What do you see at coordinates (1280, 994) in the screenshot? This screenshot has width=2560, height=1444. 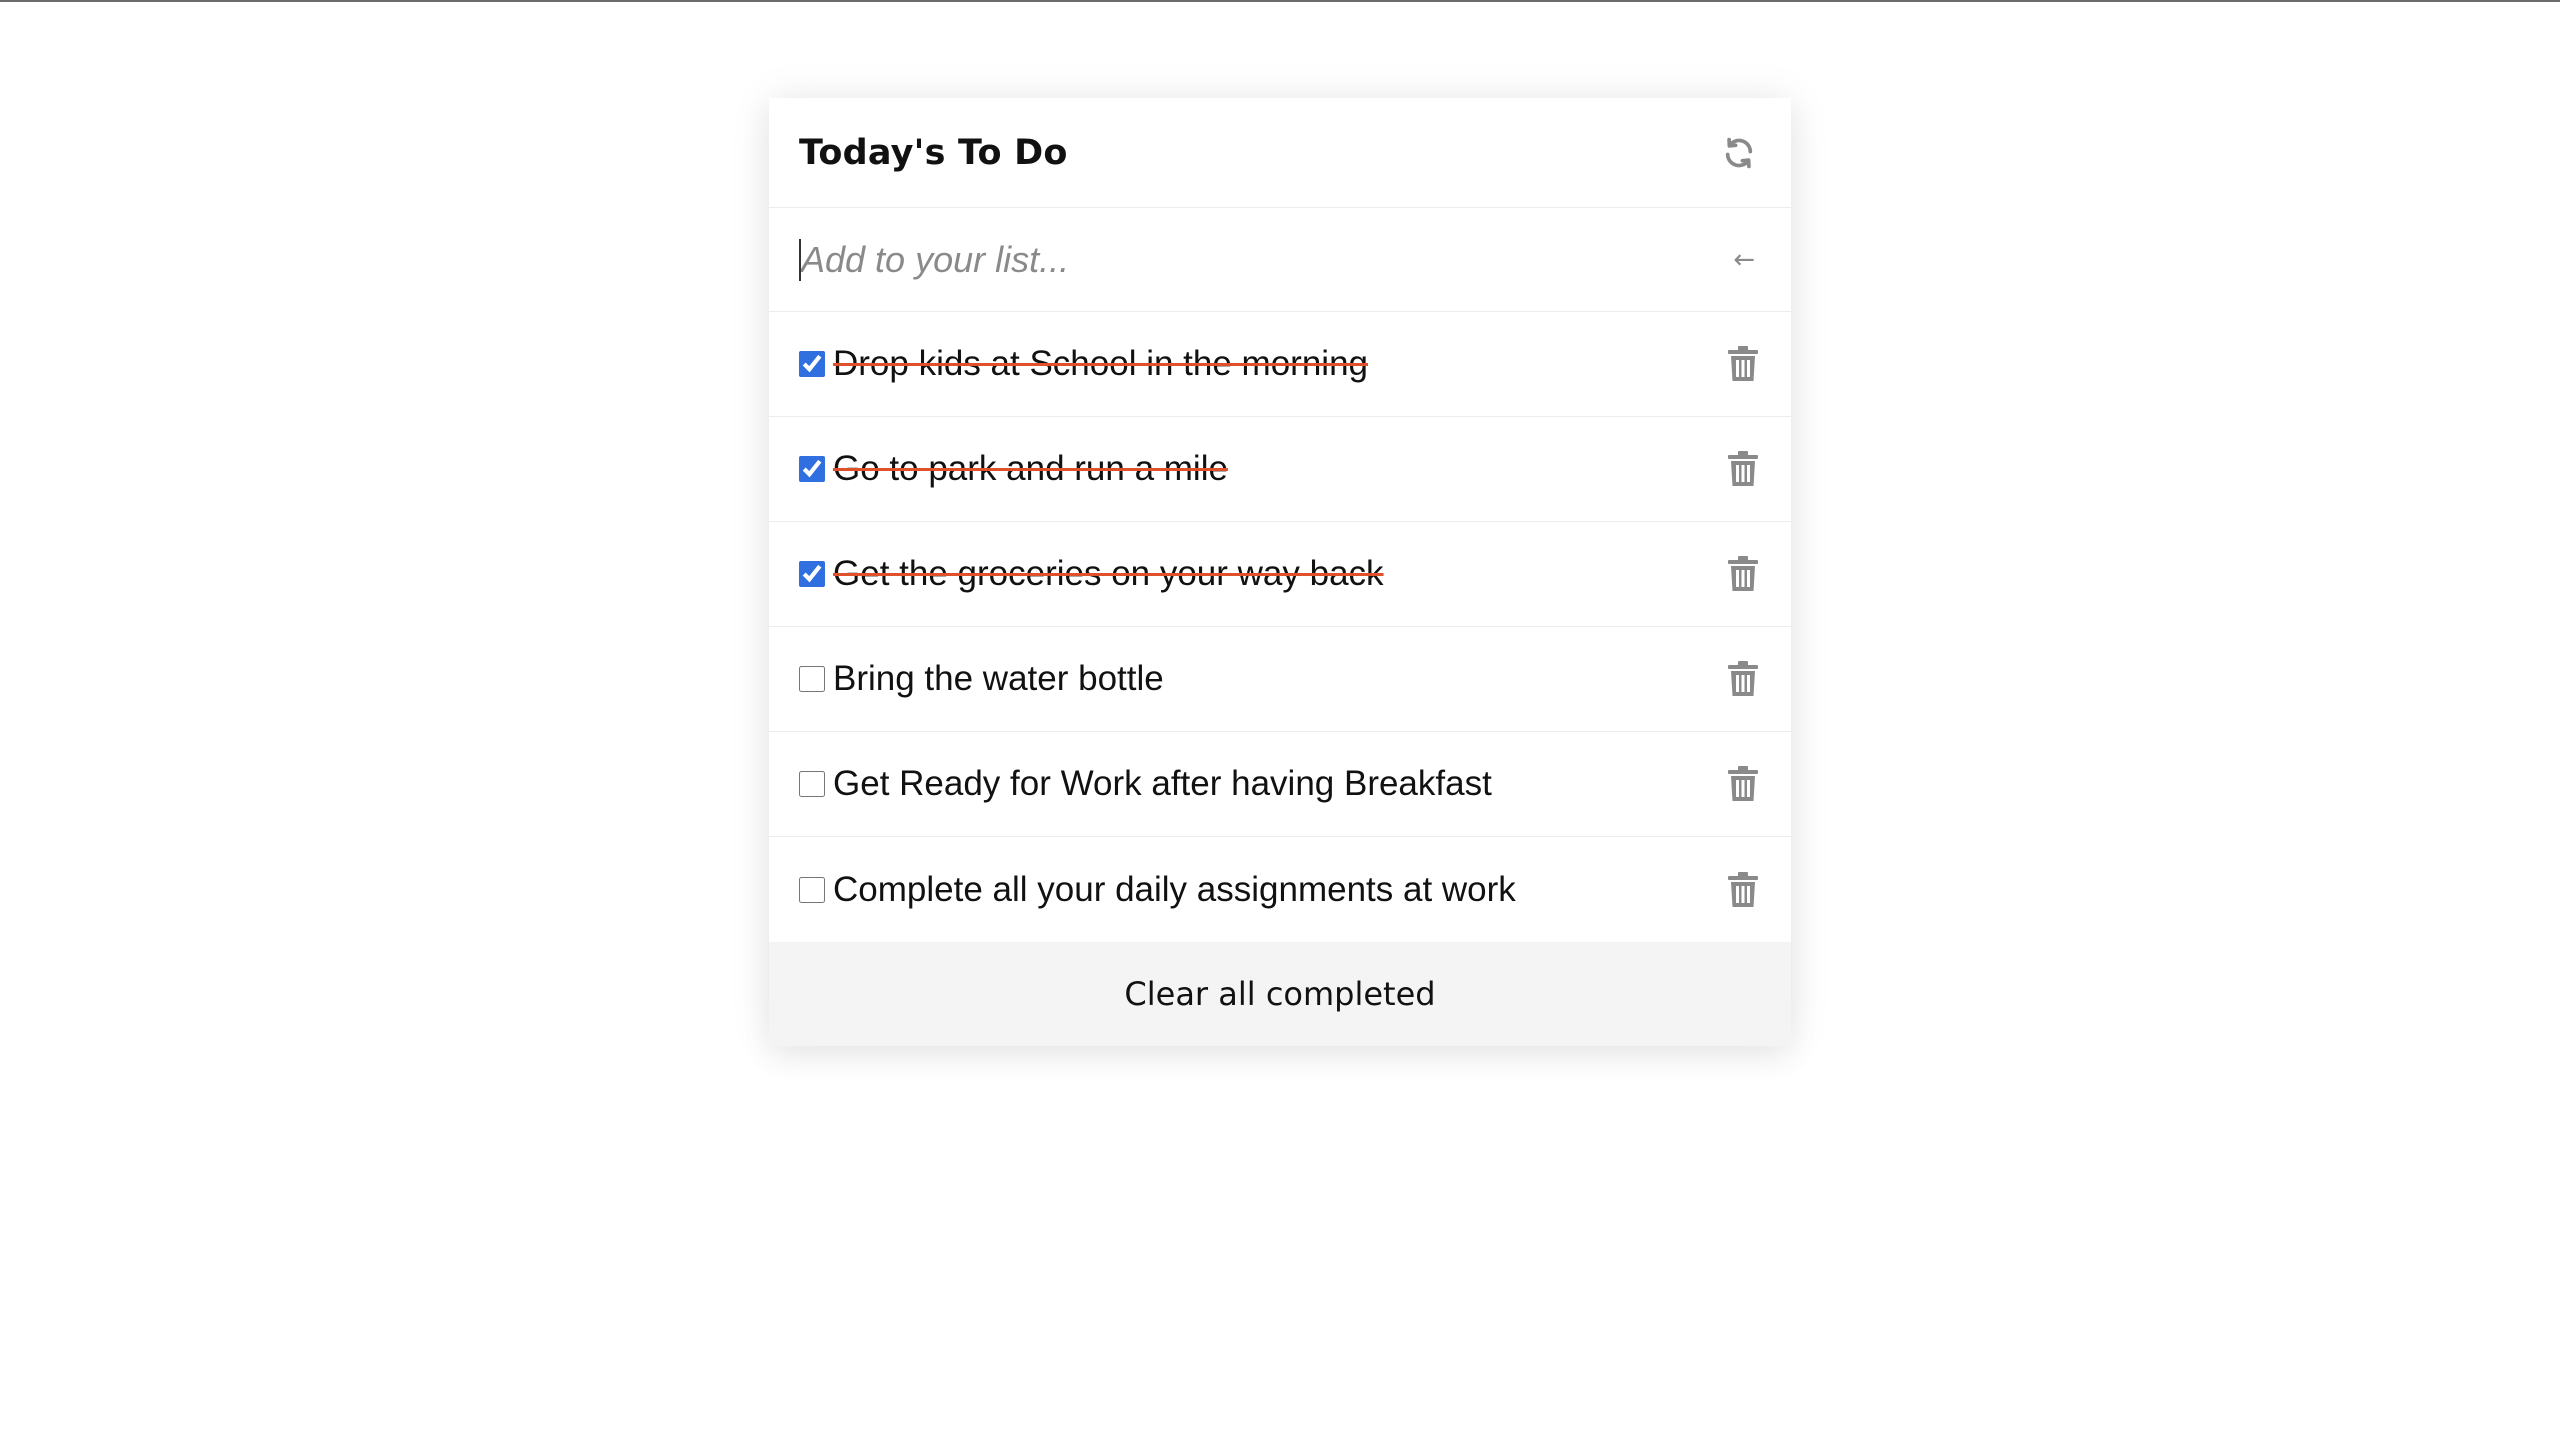 I see `clear-completed-button: Clear all completed` at bounding box center [1280, 994].